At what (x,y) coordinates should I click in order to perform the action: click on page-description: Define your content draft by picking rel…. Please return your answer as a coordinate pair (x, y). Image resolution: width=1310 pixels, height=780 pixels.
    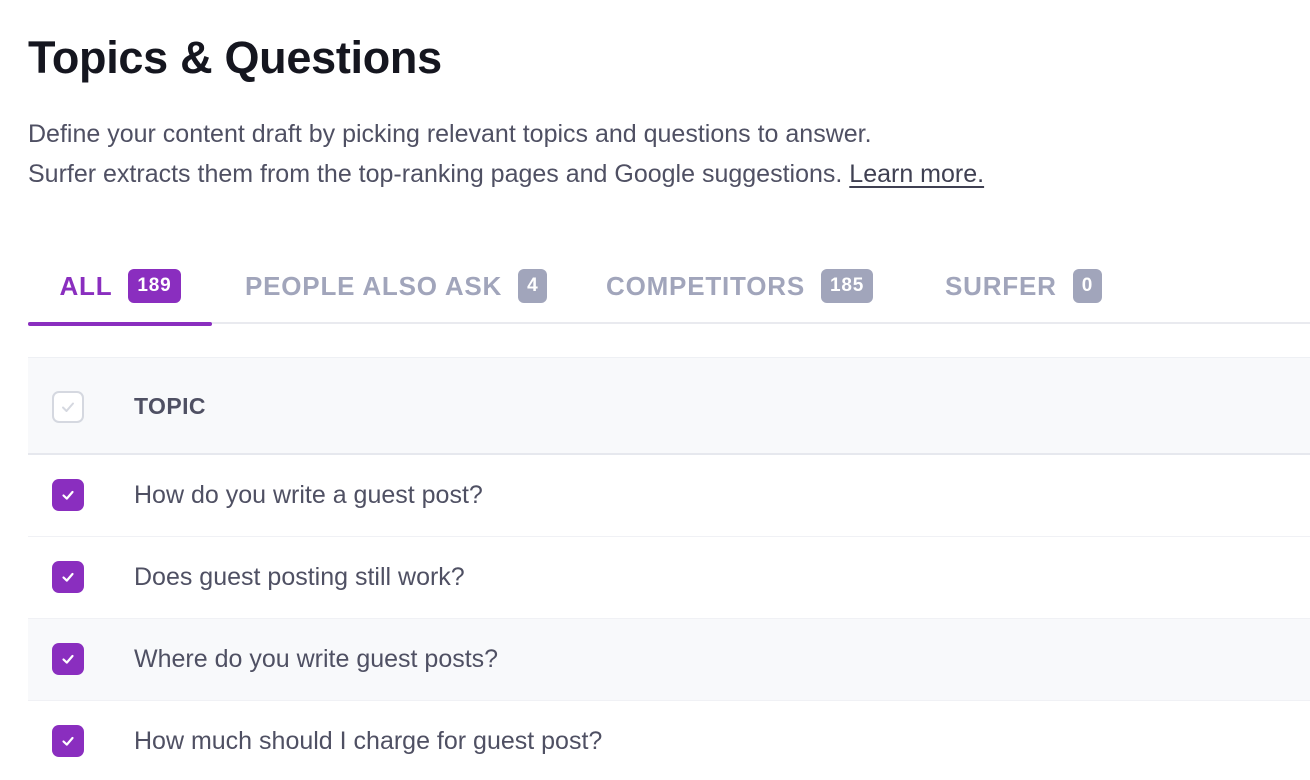
    Looking at the image, I should click on (506, 154).